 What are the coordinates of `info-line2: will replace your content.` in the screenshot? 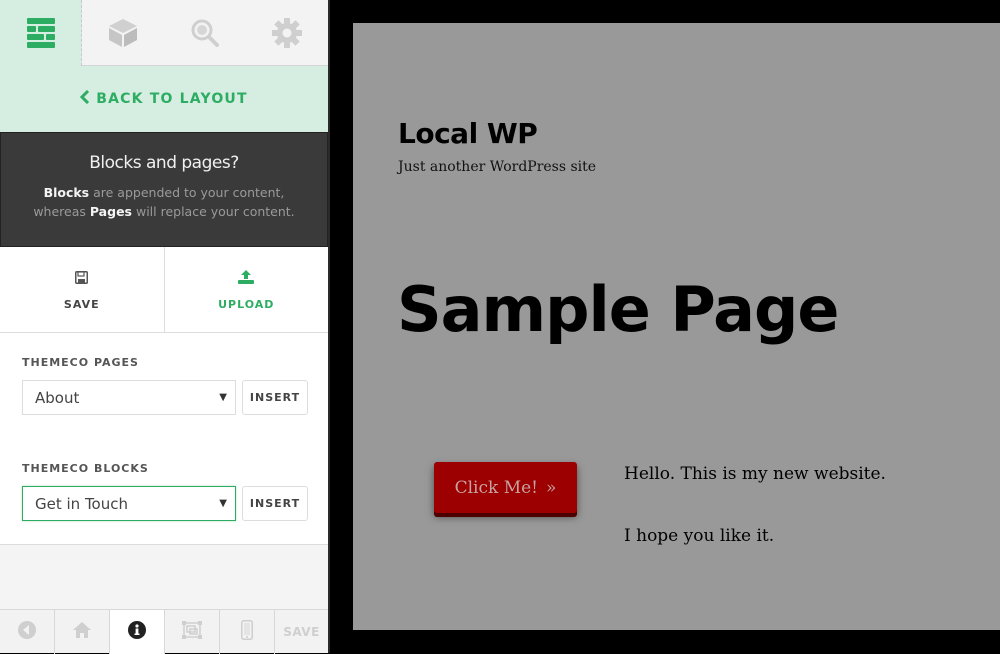 It's located at (213, 211).